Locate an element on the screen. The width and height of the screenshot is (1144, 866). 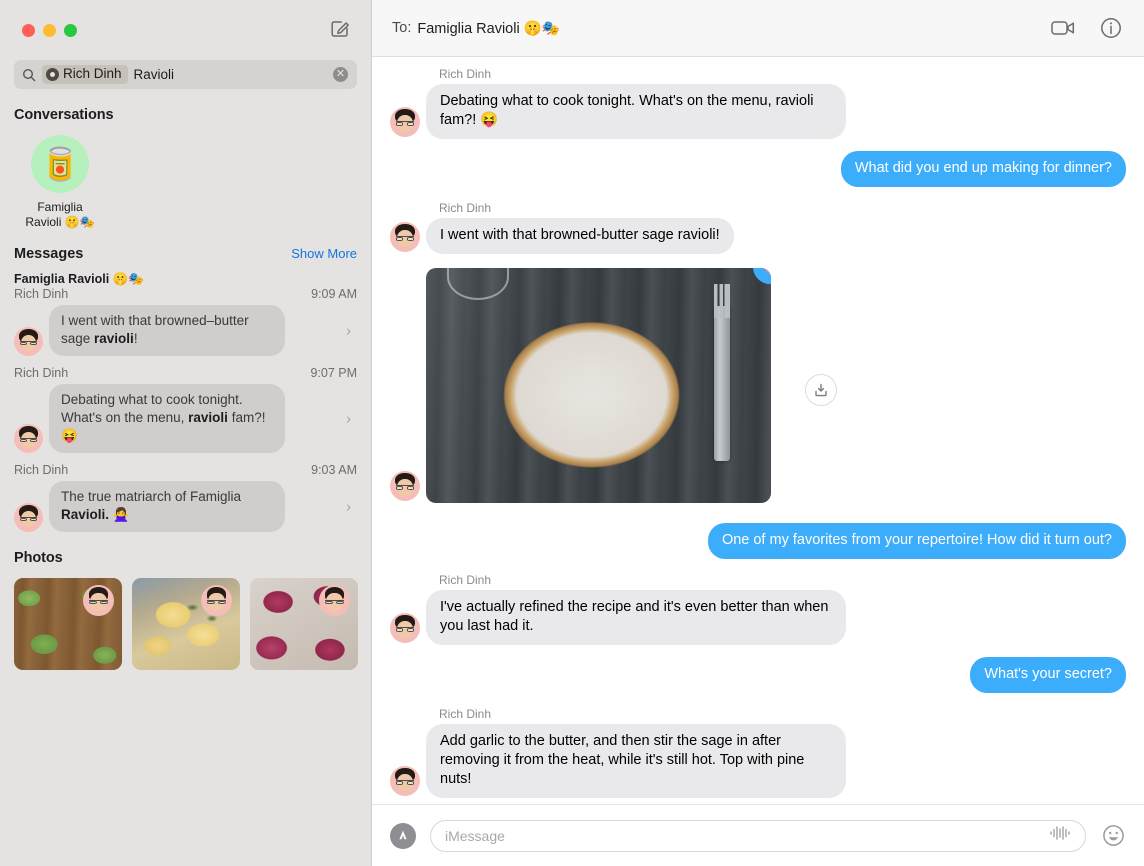
result-group-name: Famiglia Ravioli 🤫🎭 is located at coordinates (79, 279).